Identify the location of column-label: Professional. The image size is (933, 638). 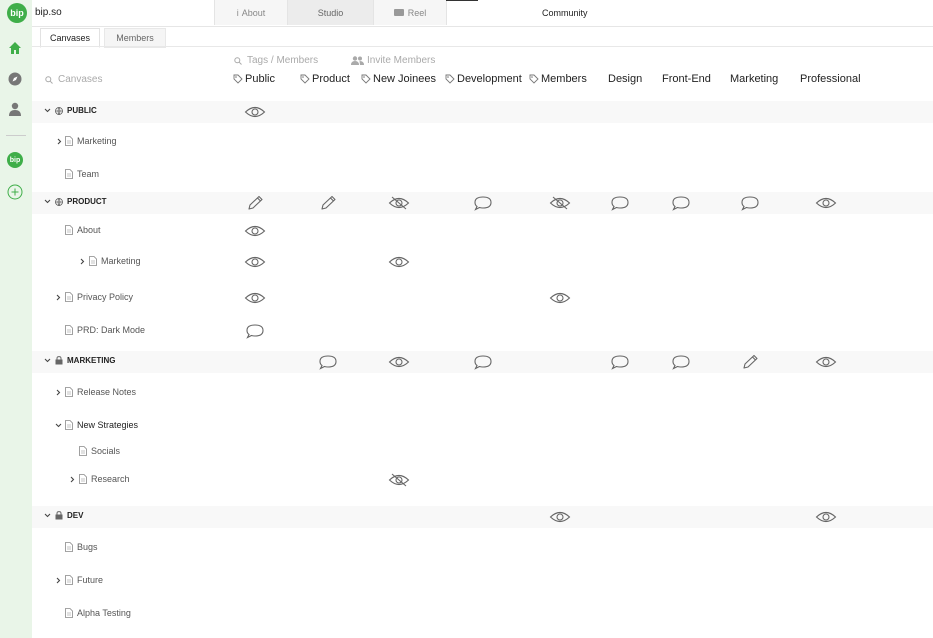
(830, 79).